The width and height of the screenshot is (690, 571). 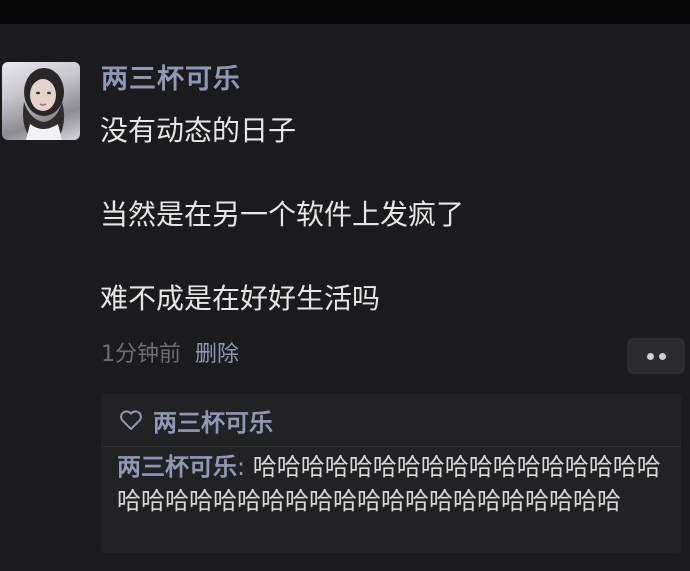 I want to click on post-line: 难不成是在好好生活吗, so click(x=240, y=298).